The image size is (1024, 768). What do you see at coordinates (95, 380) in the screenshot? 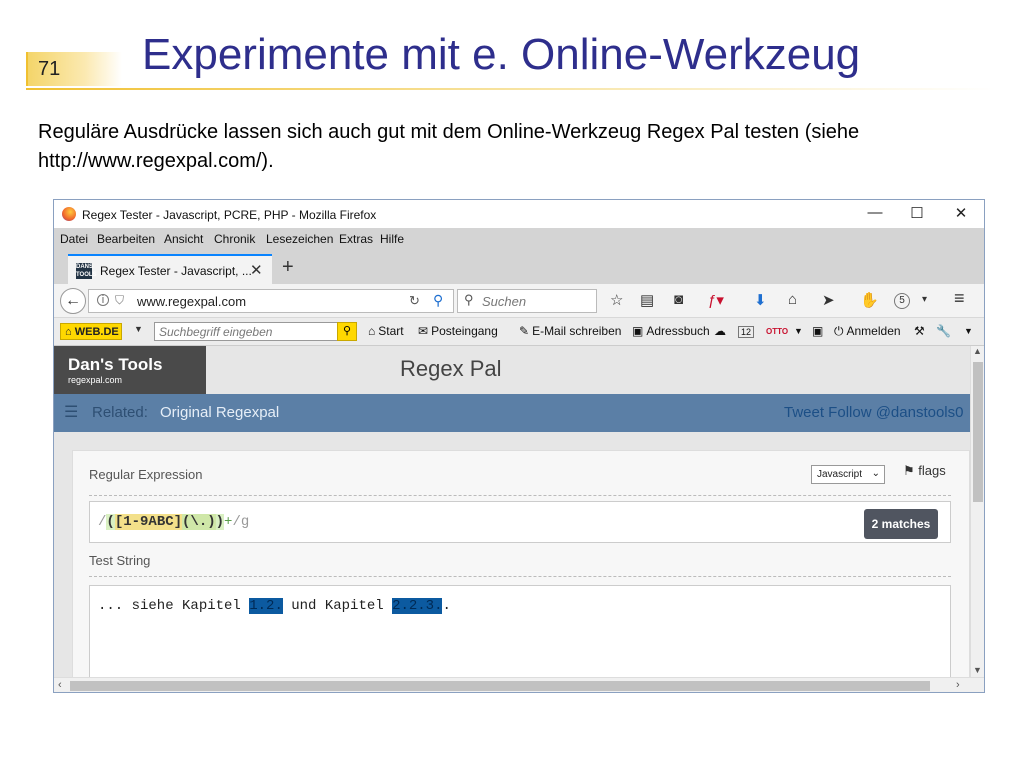
I see `dans-tools-domain: regexpal.com` at bounding box center [95, 380].